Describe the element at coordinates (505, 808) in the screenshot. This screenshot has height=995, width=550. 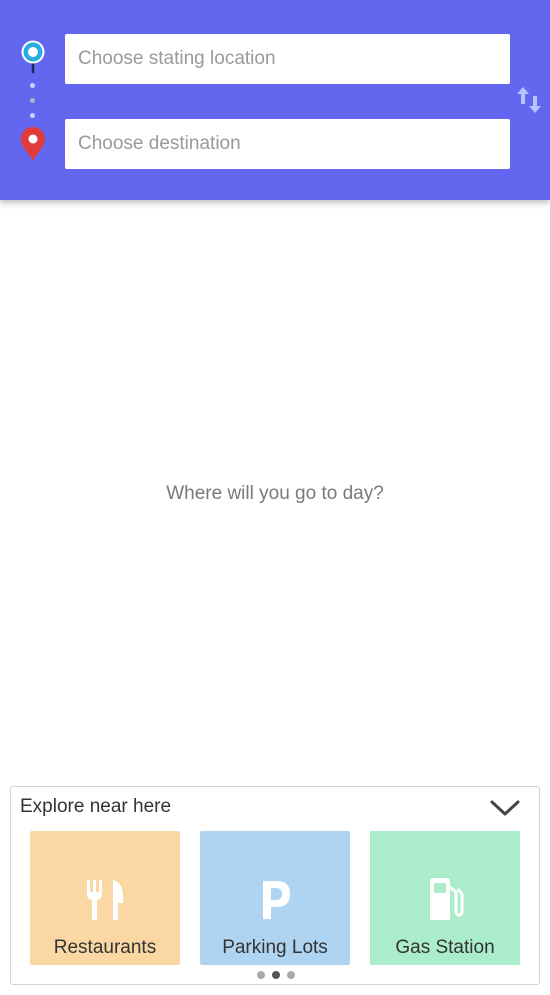
I see `chevron-down-icon` at that location.